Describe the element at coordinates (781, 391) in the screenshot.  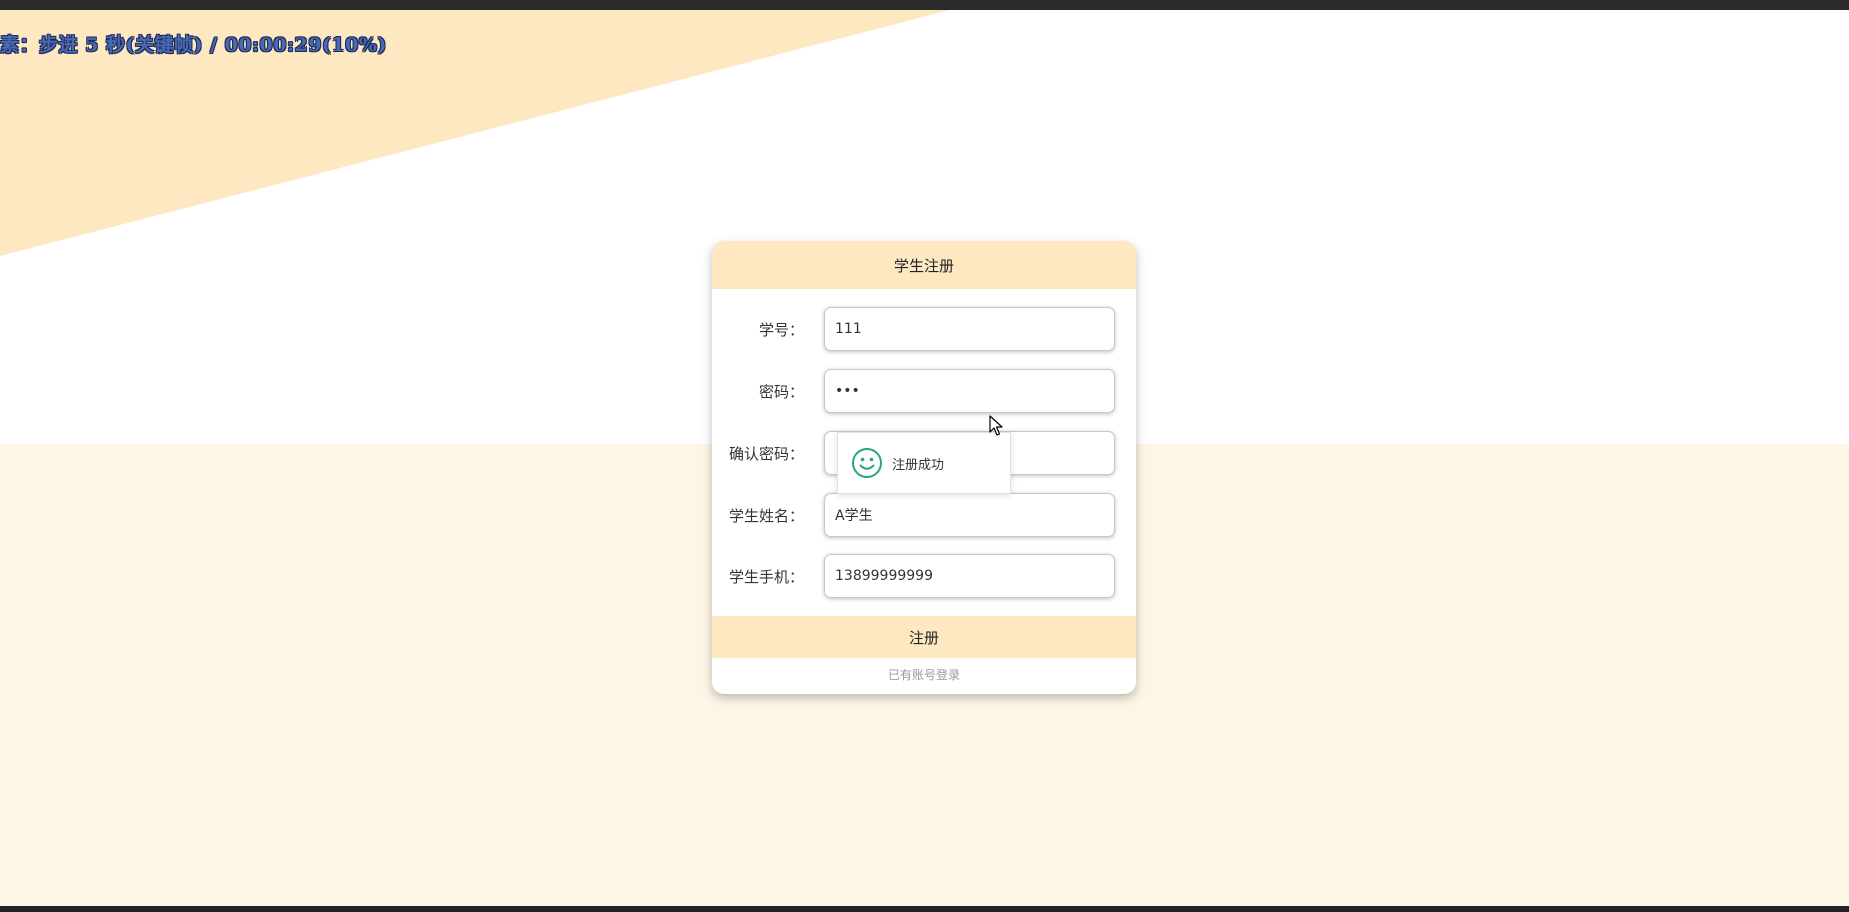
I see `password-label: 密码：` at that location.